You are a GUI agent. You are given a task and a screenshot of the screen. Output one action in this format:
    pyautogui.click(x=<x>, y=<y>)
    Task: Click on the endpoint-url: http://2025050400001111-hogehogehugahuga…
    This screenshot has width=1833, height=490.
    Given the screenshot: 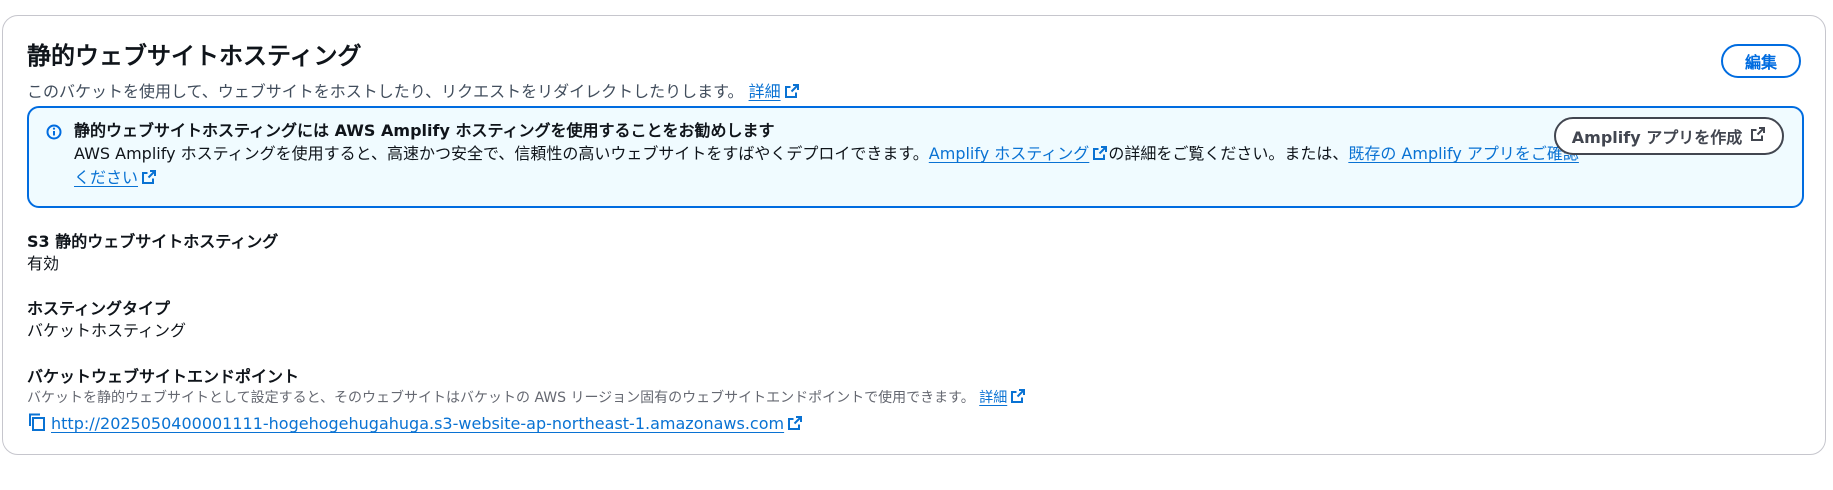 What is the action you would take?
    pyautogui.click(x=418, y=423)
    